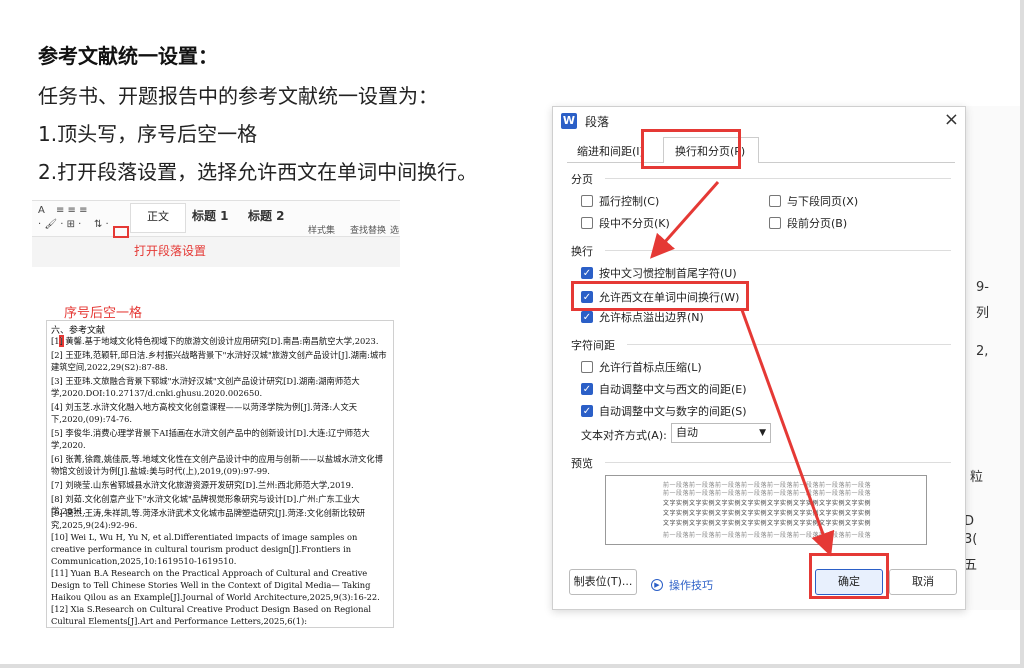  I want to click on arrow-to-option, so click(685, 220).